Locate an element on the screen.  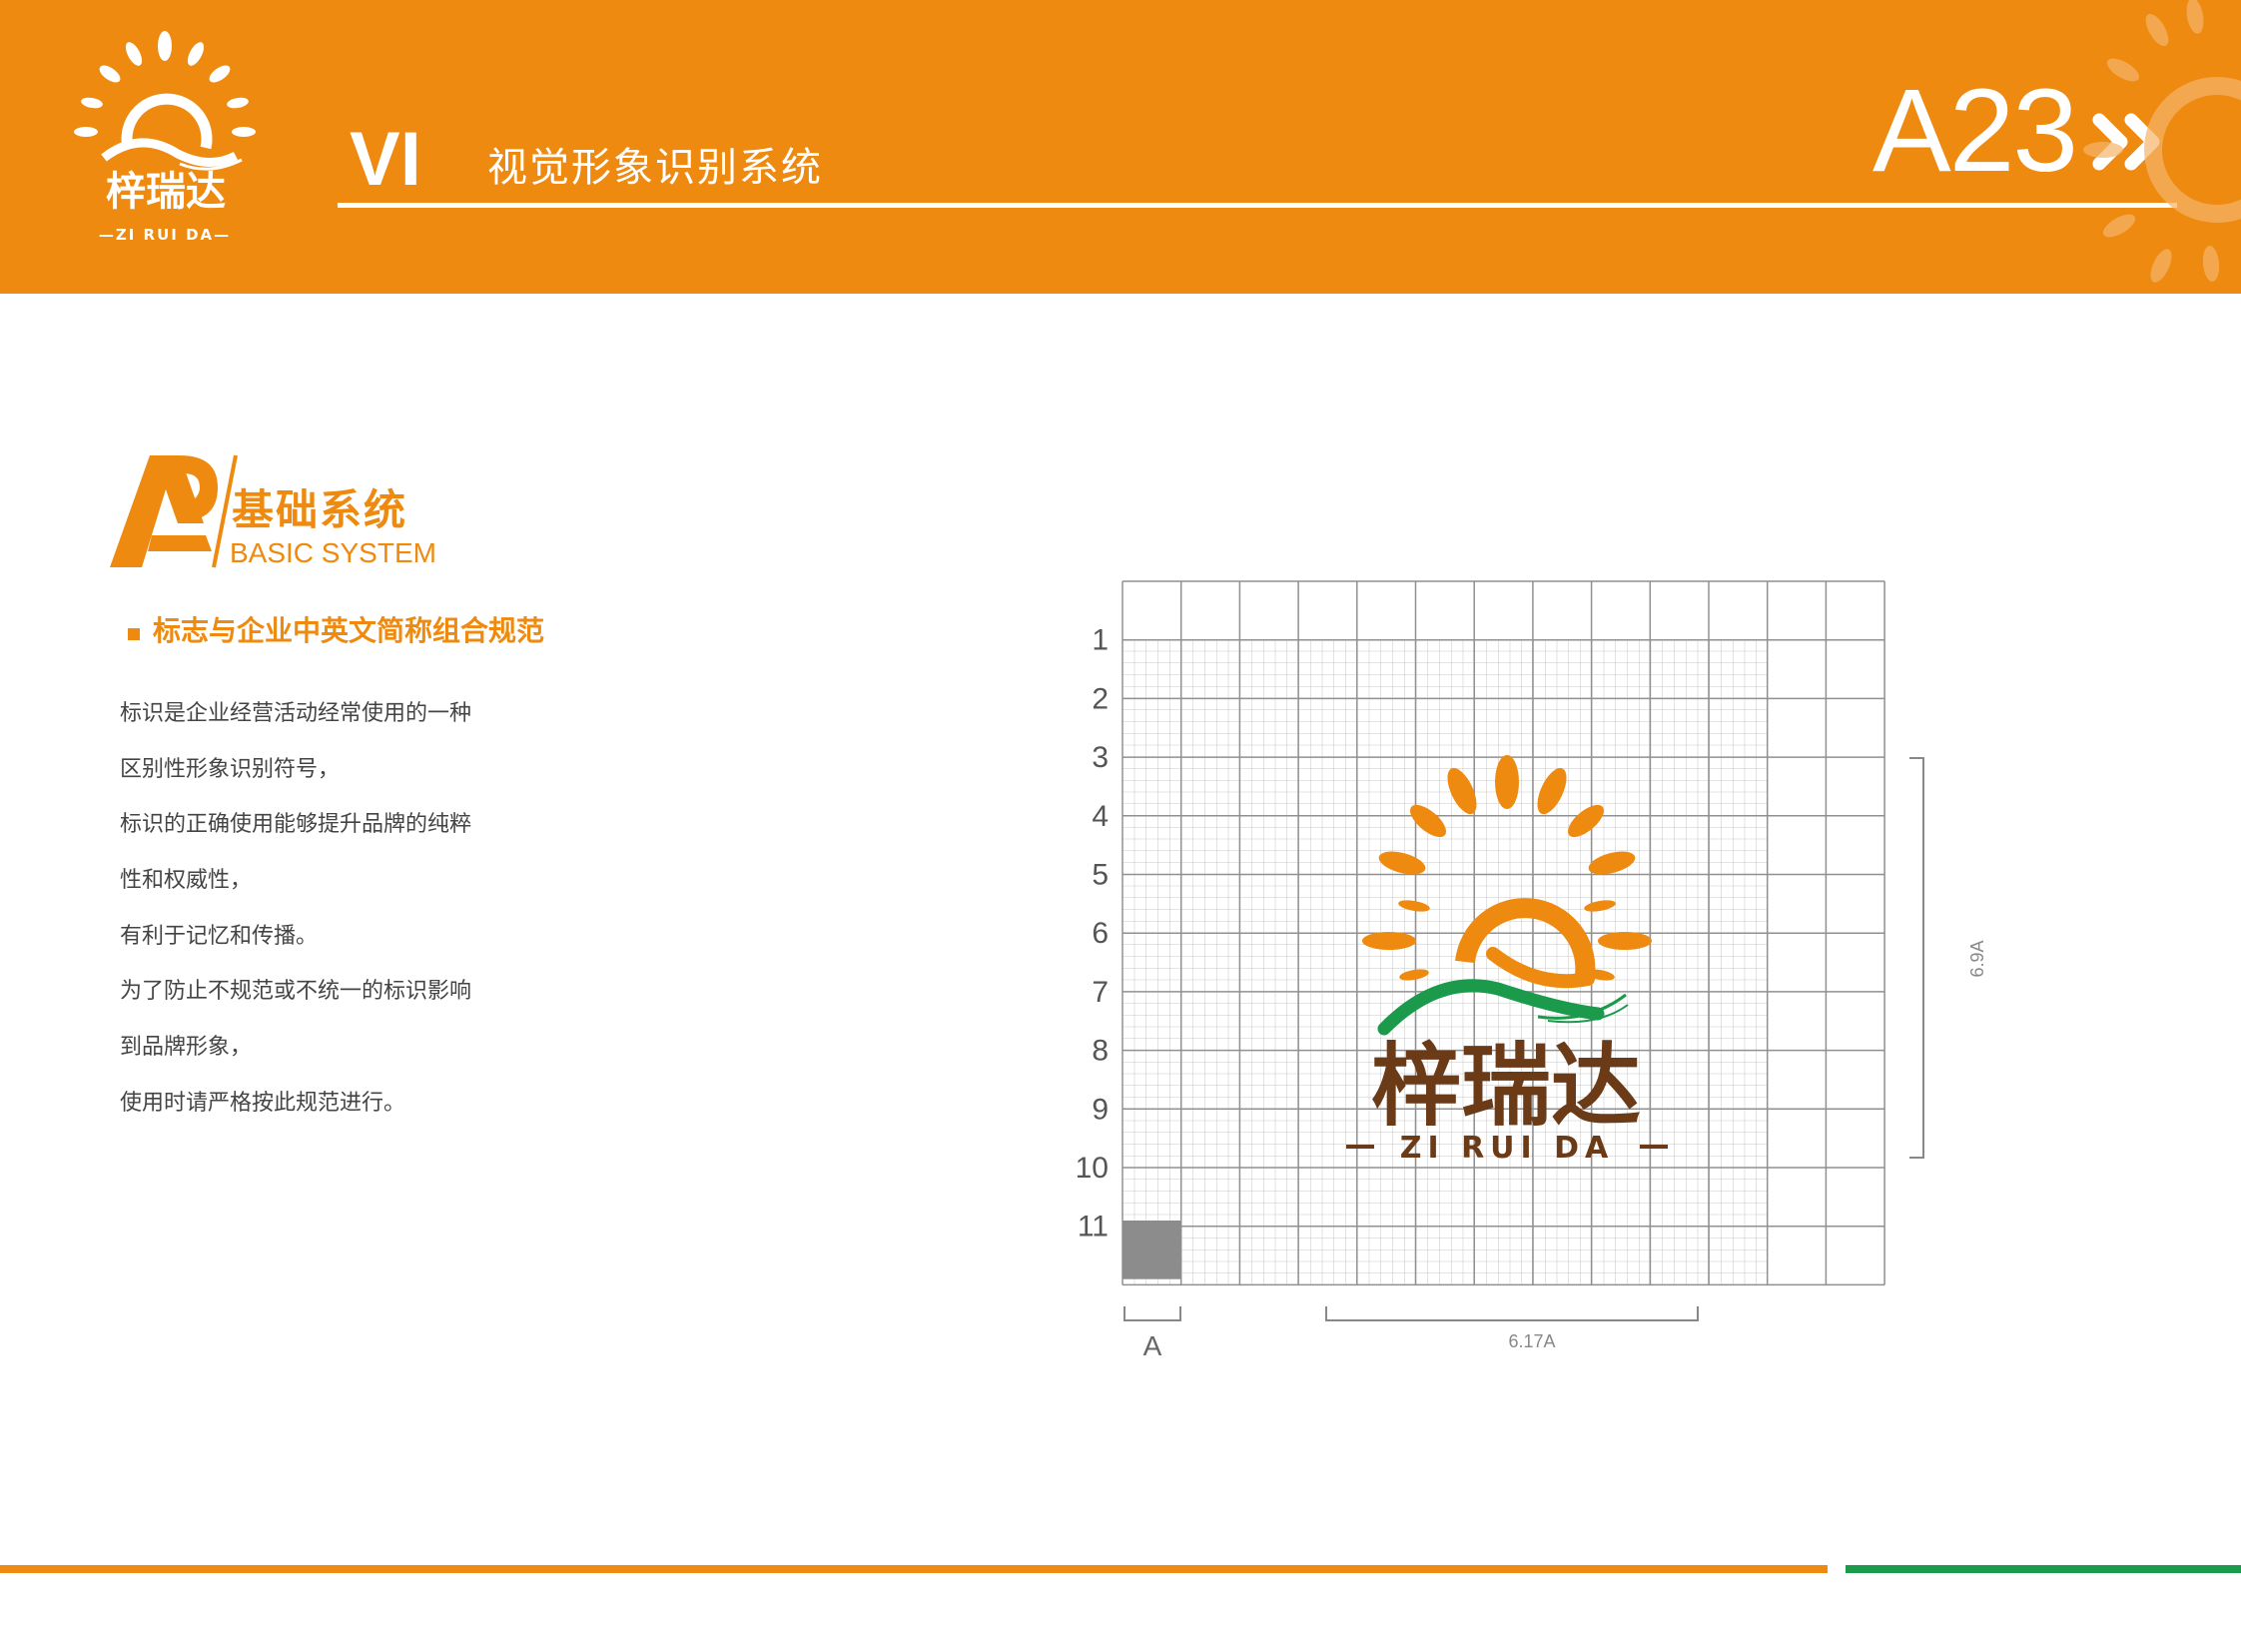
header-logo: 梓瑞达 —ZI RUI DA— is located at coordinates (165, 142).